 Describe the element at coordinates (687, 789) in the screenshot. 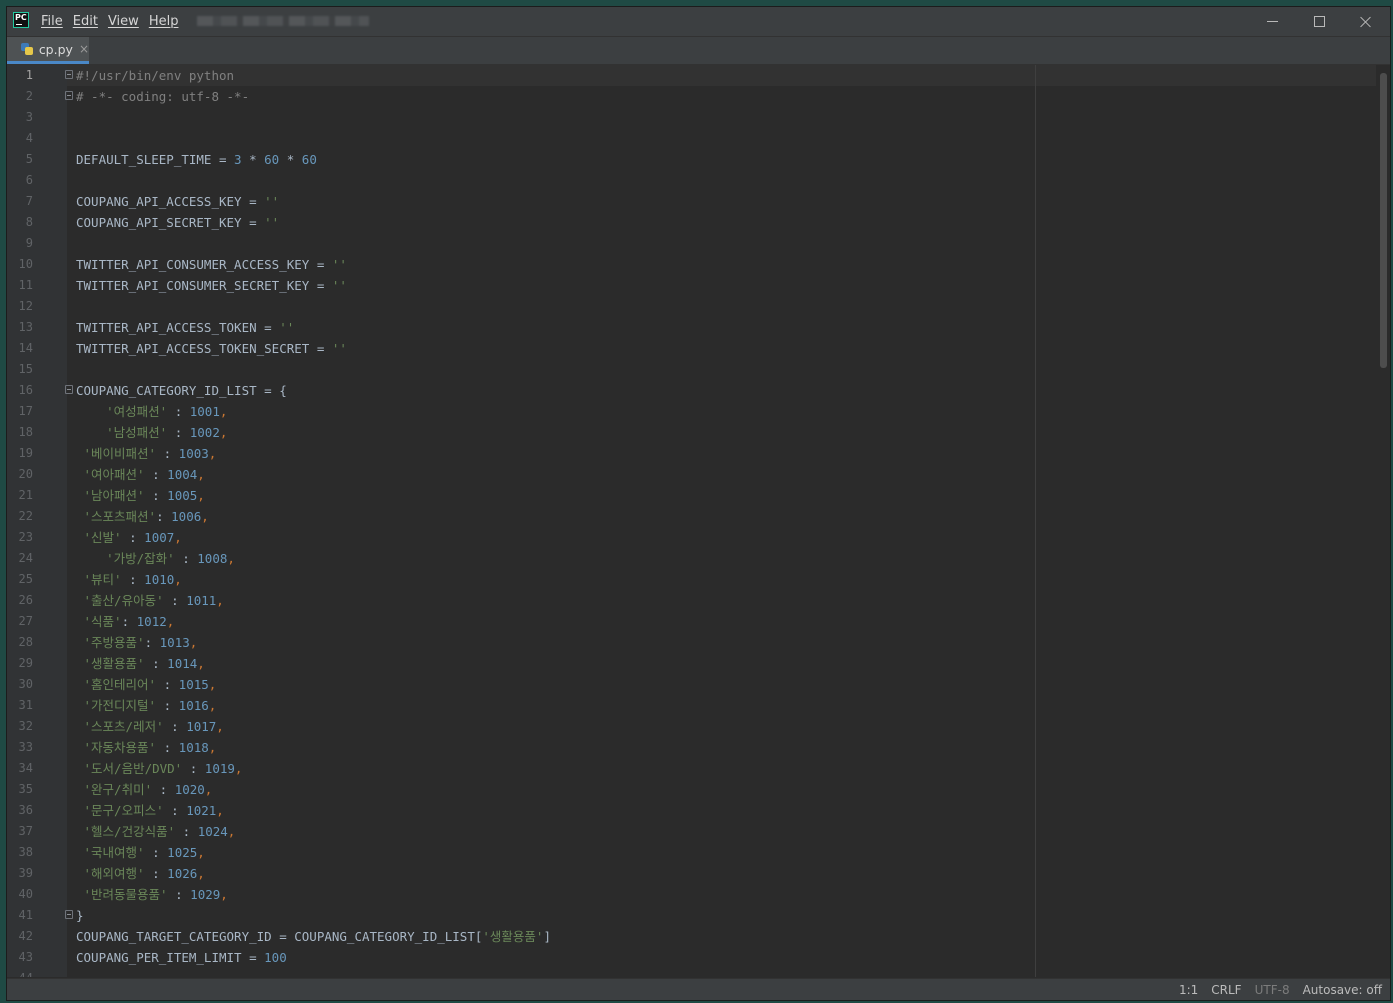

I see `code-line: 35 '완구/취미' : 1020,` at that location.